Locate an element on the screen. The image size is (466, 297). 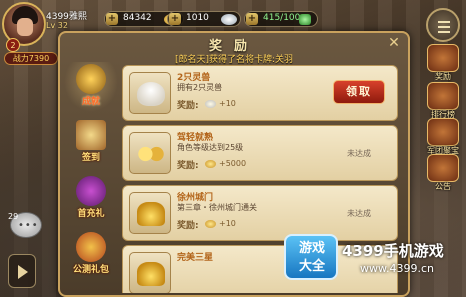
achievement-pot-icon is located at coordinates (91, 79).